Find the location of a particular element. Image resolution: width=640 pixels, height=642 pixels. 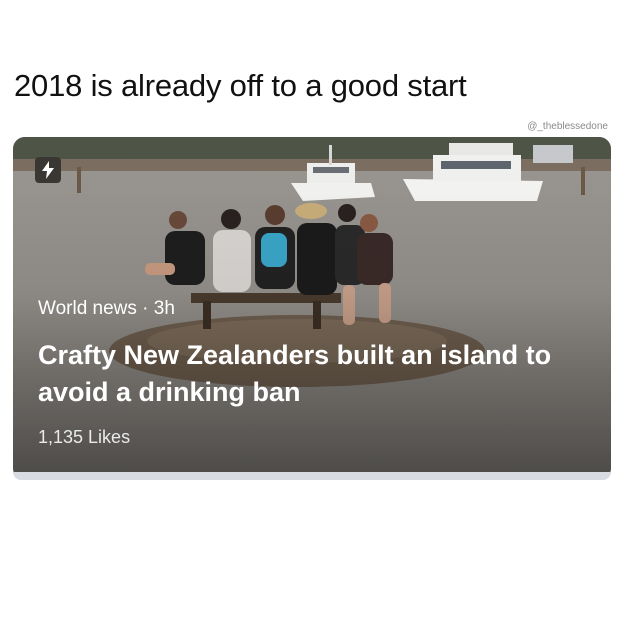

lightning-bolt-icon is located at coordinates (48, 170).